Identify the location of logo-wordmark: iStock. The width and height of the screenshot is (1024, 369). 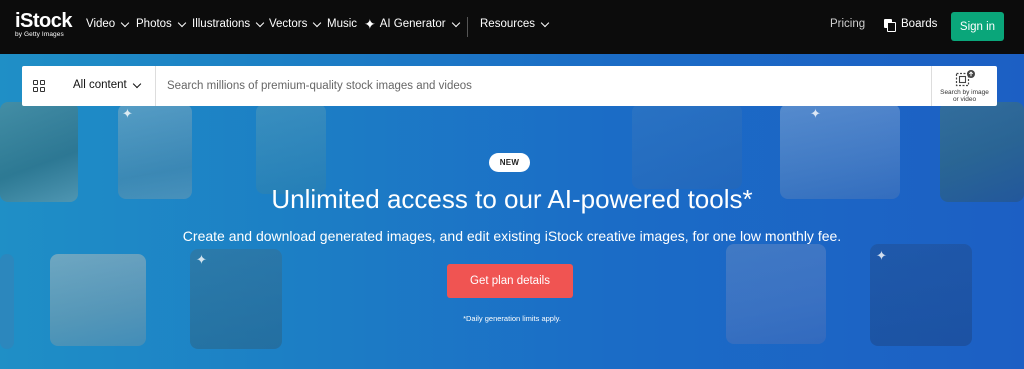
(44, 21).